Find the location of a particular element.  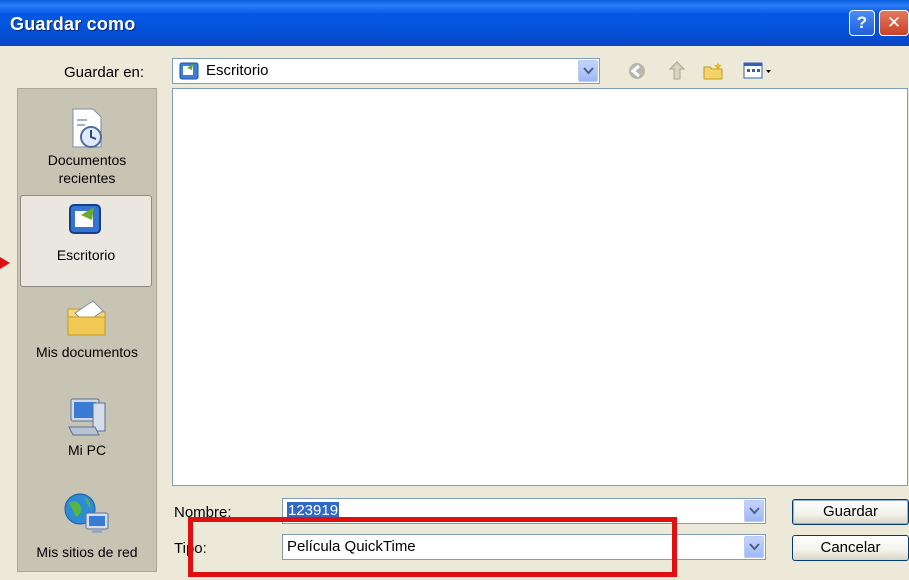

place-label: Mis documentos is located at coordinates (87, 352).